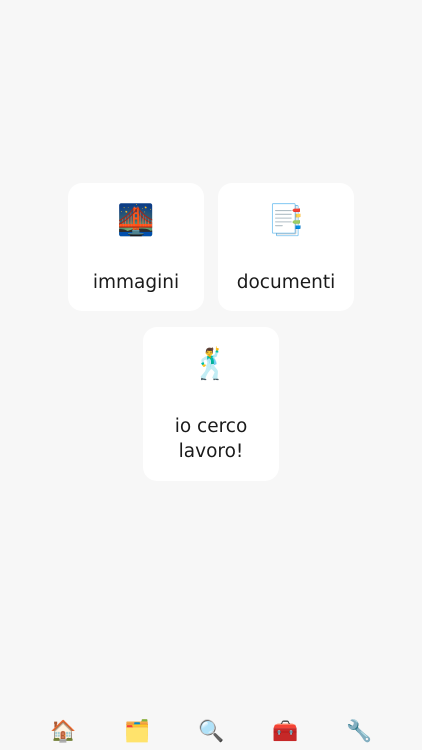  I want to click on job-search-card: 🕺 io cerco lavoro!, so click(211, 404).